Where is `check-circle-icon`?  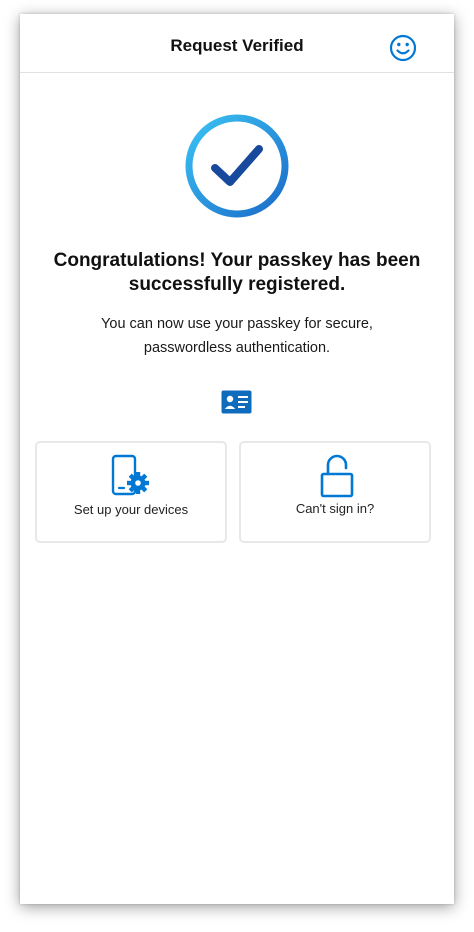 check-circle-icon is located at coordinates (237, 166).